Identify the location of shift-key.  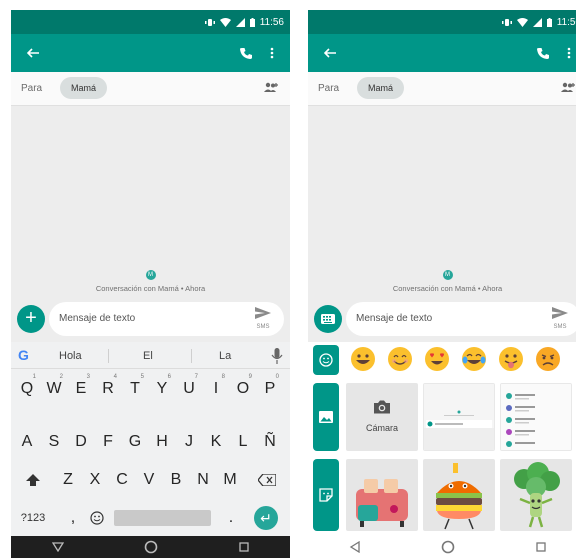
(33, 480).